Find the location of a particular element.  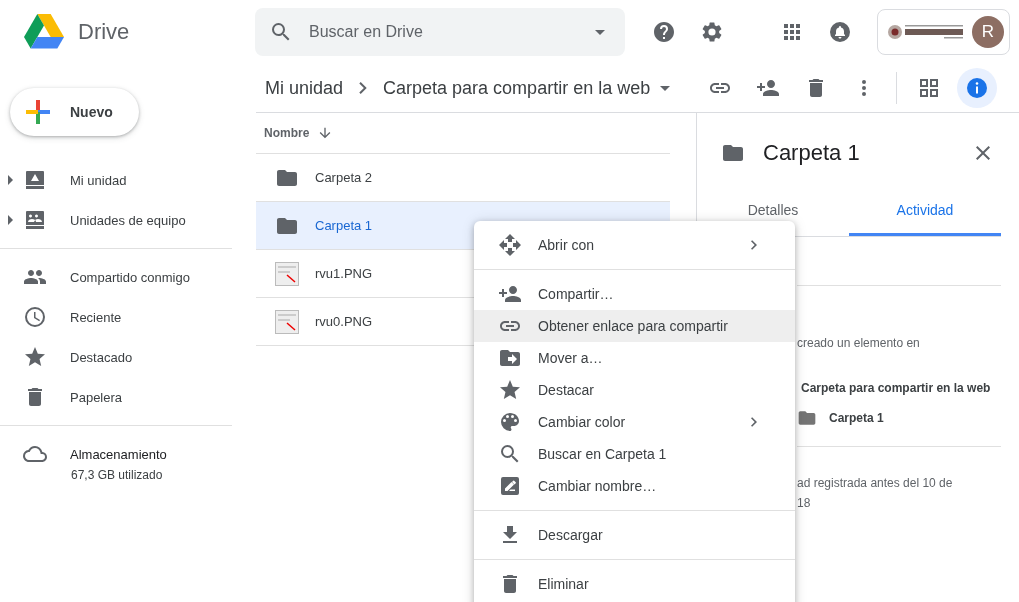

drive-icon is located at coordinates (35, 180).